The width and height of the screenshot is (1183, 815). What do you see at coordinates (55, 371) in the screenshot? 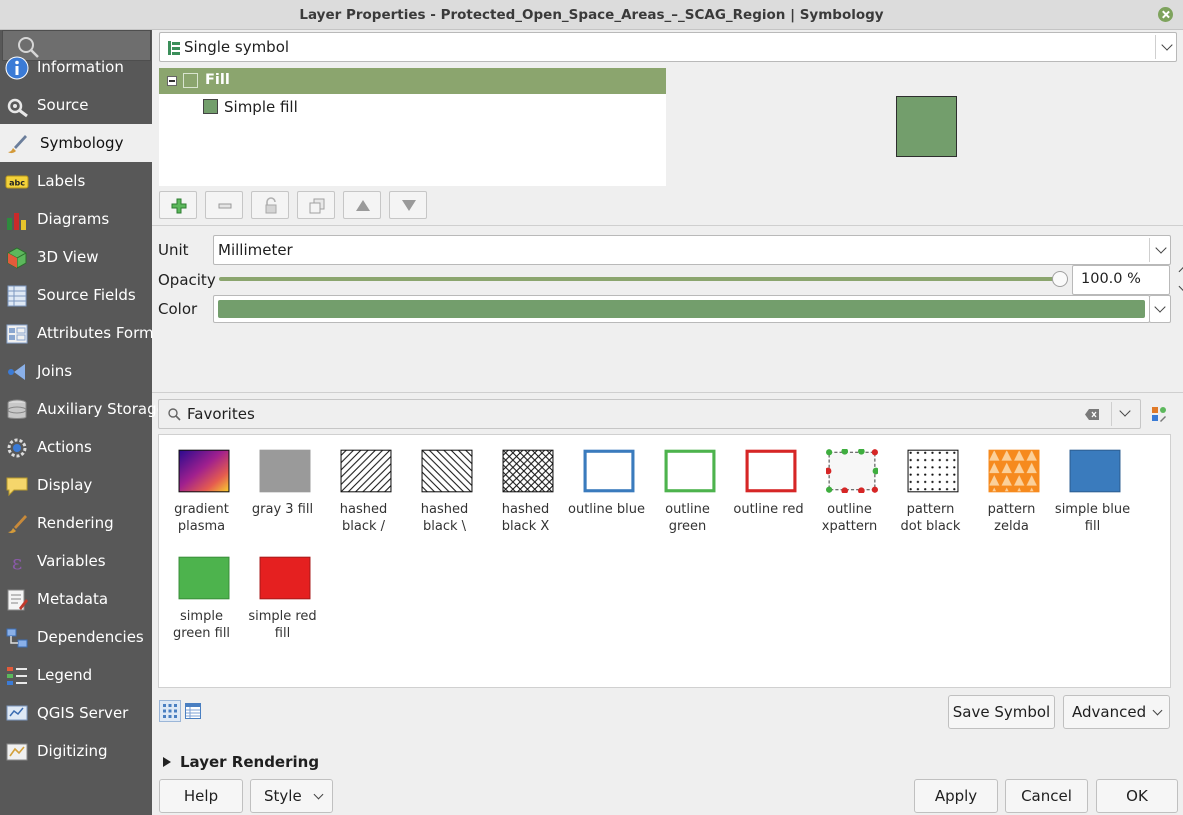
I see `sidebar-item-label: Joins` at bounding box center [55, 371].